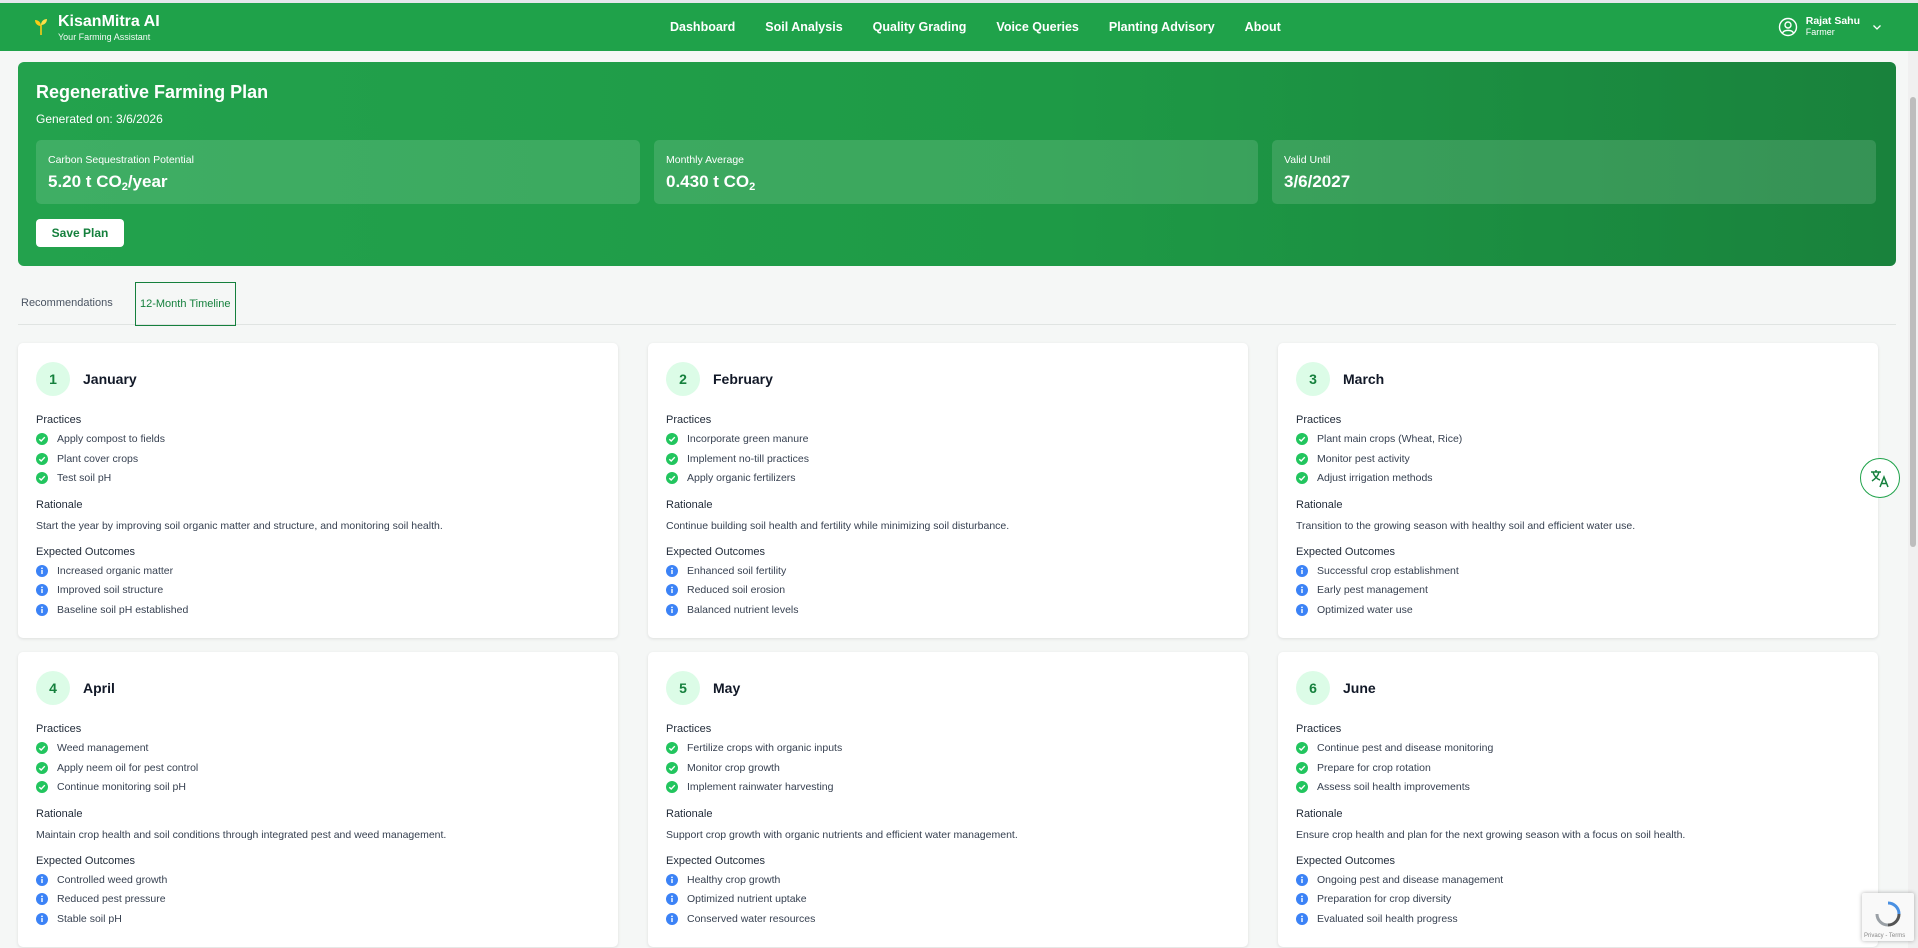 Image resolution: width=1918 pixels, height=948 pixels. What do you see at coordinates (109, 21) in the screenshot?
I see `brand-title: KisanMitra AI` at bounding box center [109, 21].